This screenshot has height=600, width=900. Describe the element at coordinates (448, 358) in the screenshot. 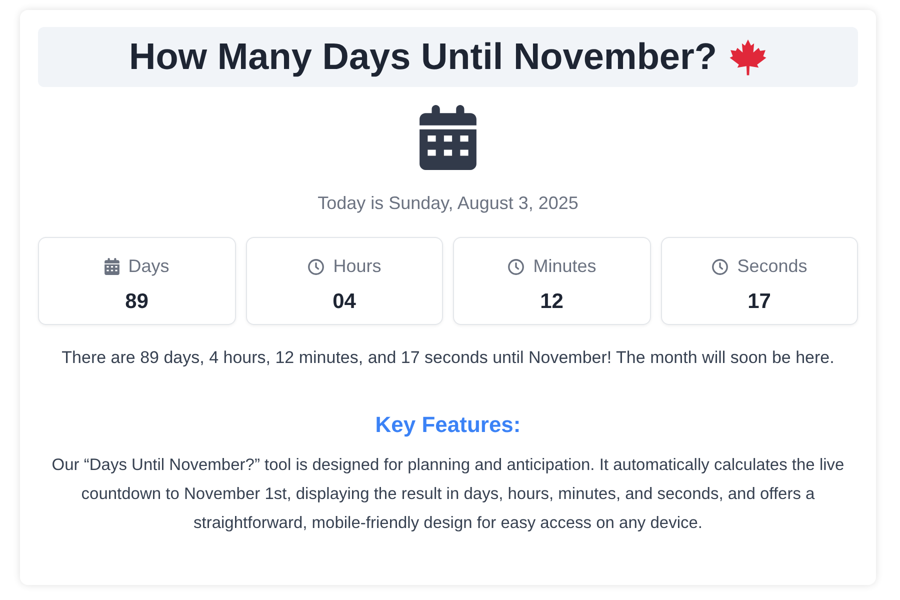

I see `countdown-summary: There are 89 days, 4 hours, 12 minutes, and 17 seconds until November! The month will soon be here.` at that location.